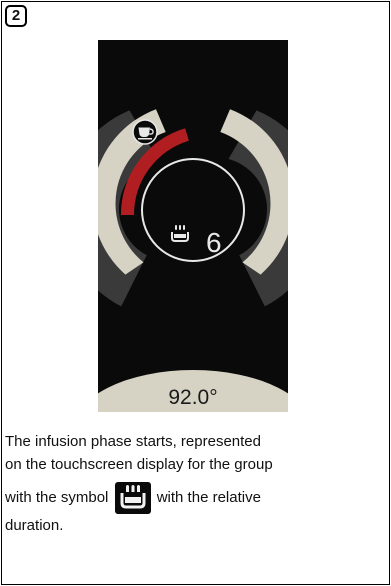 The height and width of the screenshot is (586, 391). I want to click on temperature-readout: 92.0°, so click(192, 397).